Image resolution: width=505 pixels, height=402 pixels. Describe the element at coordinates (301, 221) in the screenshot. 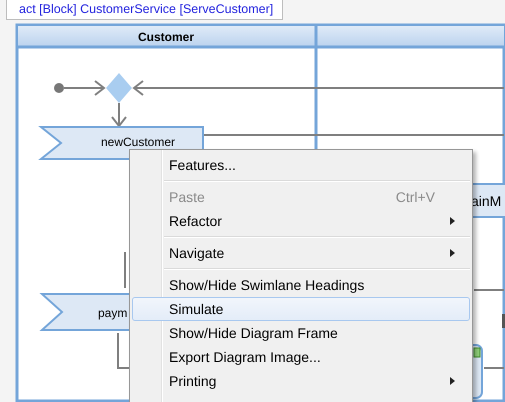

I see `menu-item: Refactor` at that location.